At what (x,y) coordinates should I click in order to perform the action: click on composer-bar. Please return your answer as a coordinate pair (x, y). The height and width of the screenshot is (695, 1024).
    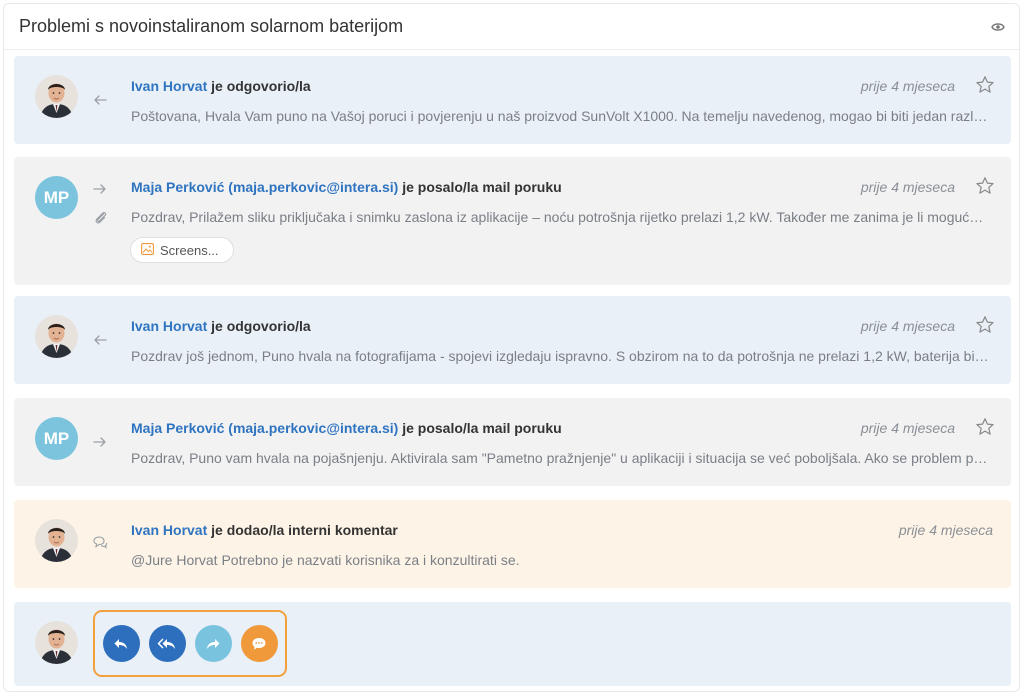
    Looking at the image, I should click on (512, 644).